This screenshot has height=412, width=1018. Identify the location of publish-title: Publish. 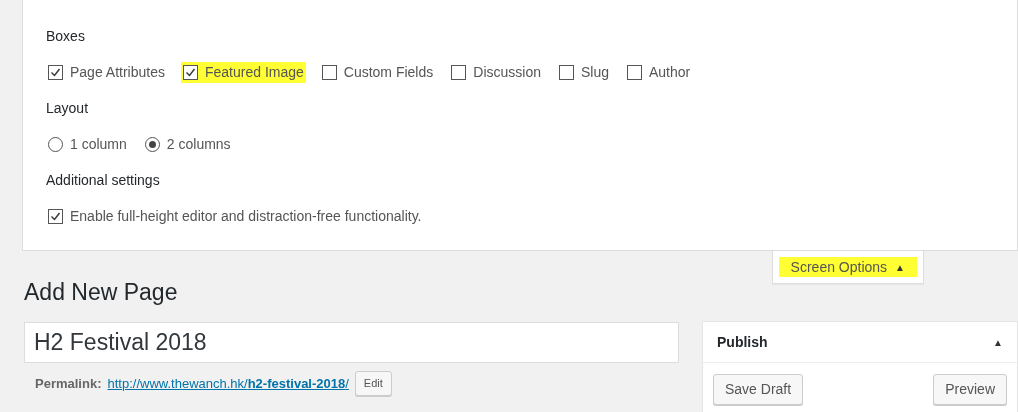
(742, 342).